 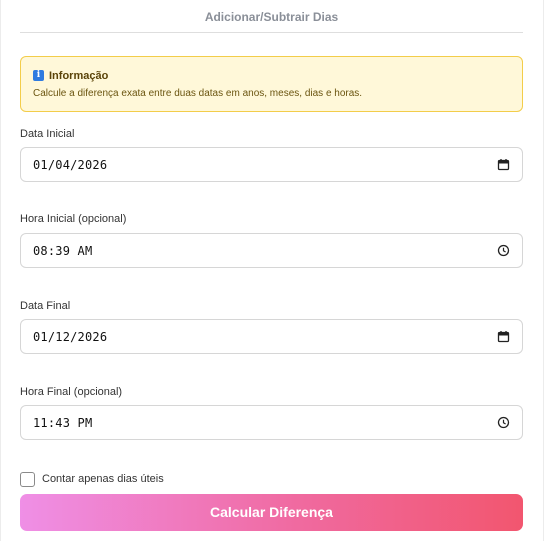 I want to click on tab-add-subtract-days: Adicionar/Subtrair Dias, so click(x=271, y=16).